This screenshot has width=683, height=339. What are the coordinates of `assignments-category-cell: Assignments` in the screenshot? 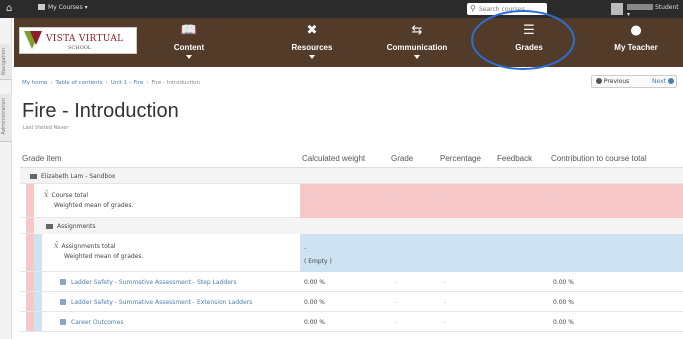 It's located at (70, 226).